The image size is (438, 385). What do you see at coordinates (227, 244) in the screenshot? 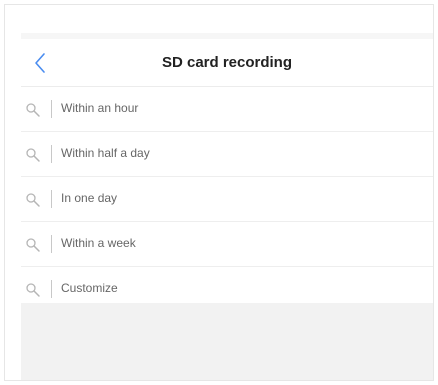
I see `option-within-a-week: Within a week` at bounding box center [227, 244].